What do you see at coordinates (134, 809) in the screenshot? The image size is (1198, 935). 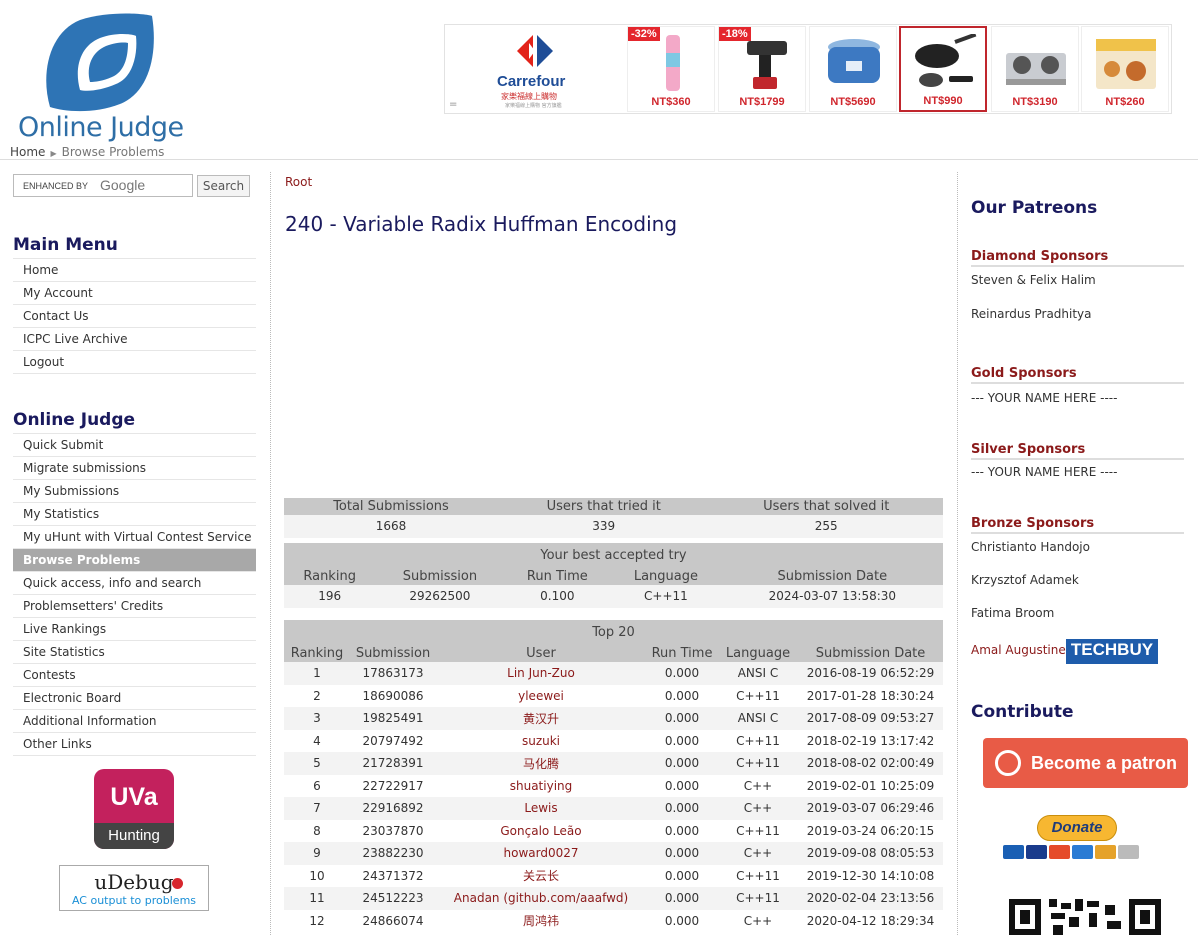 I see `uva-hunting-badge: UVa Hunting` at bounding box center [134, 809].